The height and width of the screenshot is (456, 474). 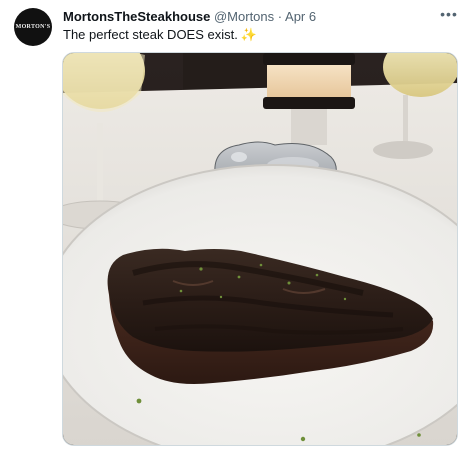 I want to click on sparkles-icon: ✨, so click(x=249, y=34).